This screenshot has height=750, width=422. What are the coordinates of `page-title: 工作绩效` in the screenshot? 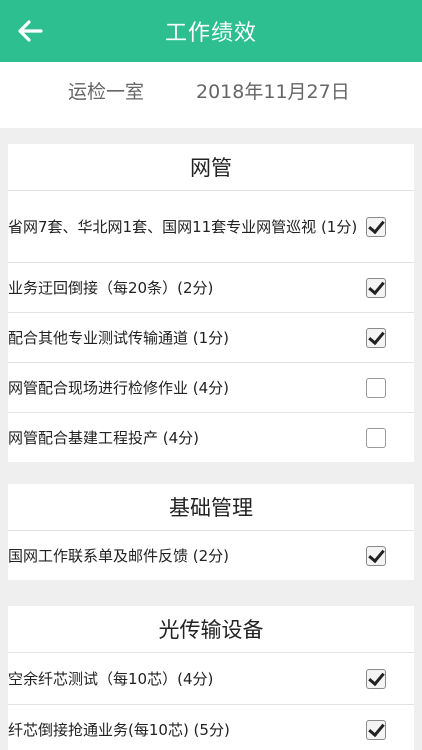 It's located at (210, 33).